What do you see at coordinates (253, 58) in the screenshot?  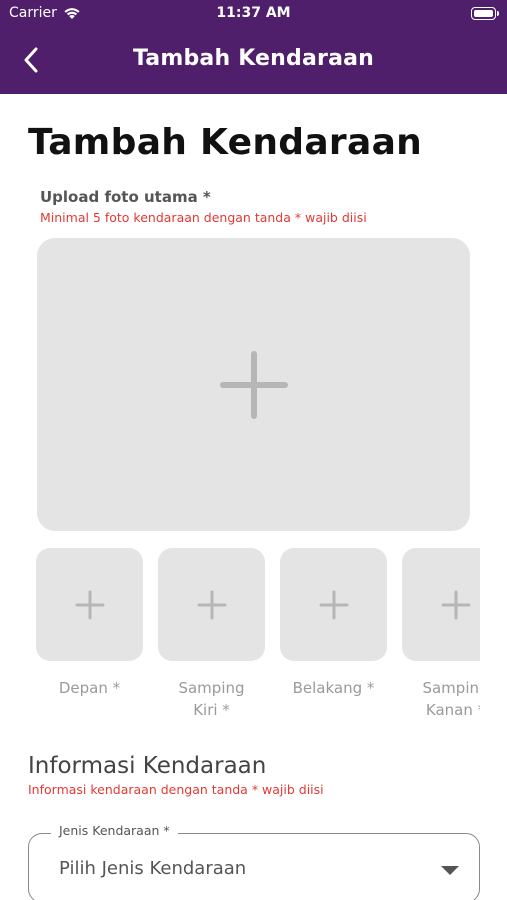 I see `nav-title: Tambah Kendaraan` at bounding box center [253, 58].